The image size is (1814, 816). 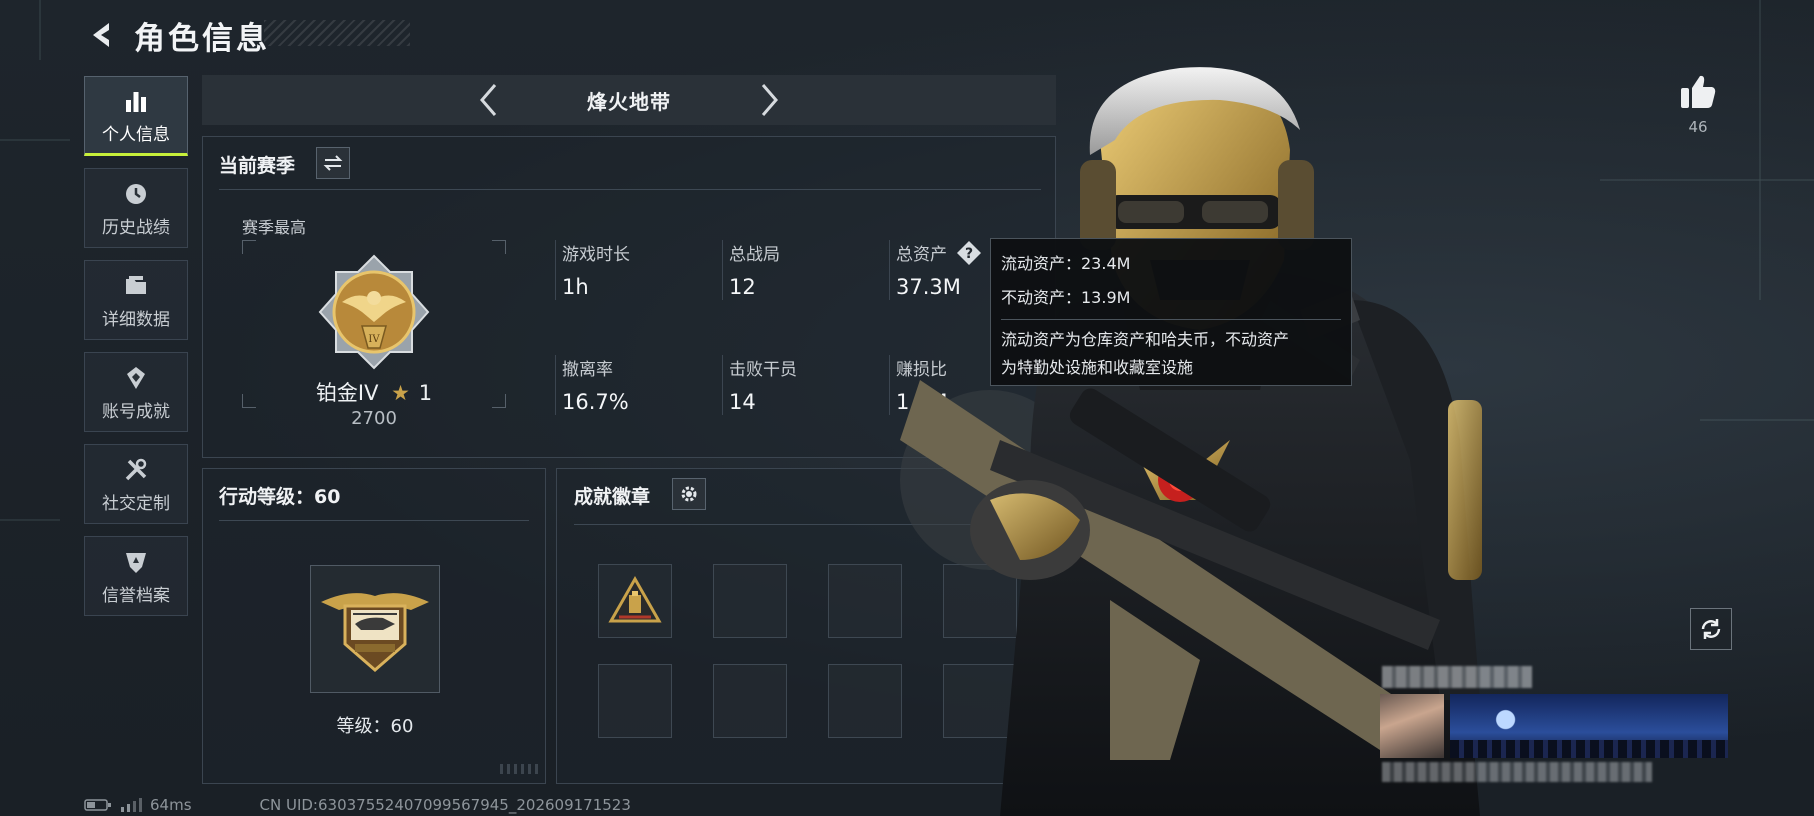 I want to click on refresh-icon, so click(x=1711, y=629).